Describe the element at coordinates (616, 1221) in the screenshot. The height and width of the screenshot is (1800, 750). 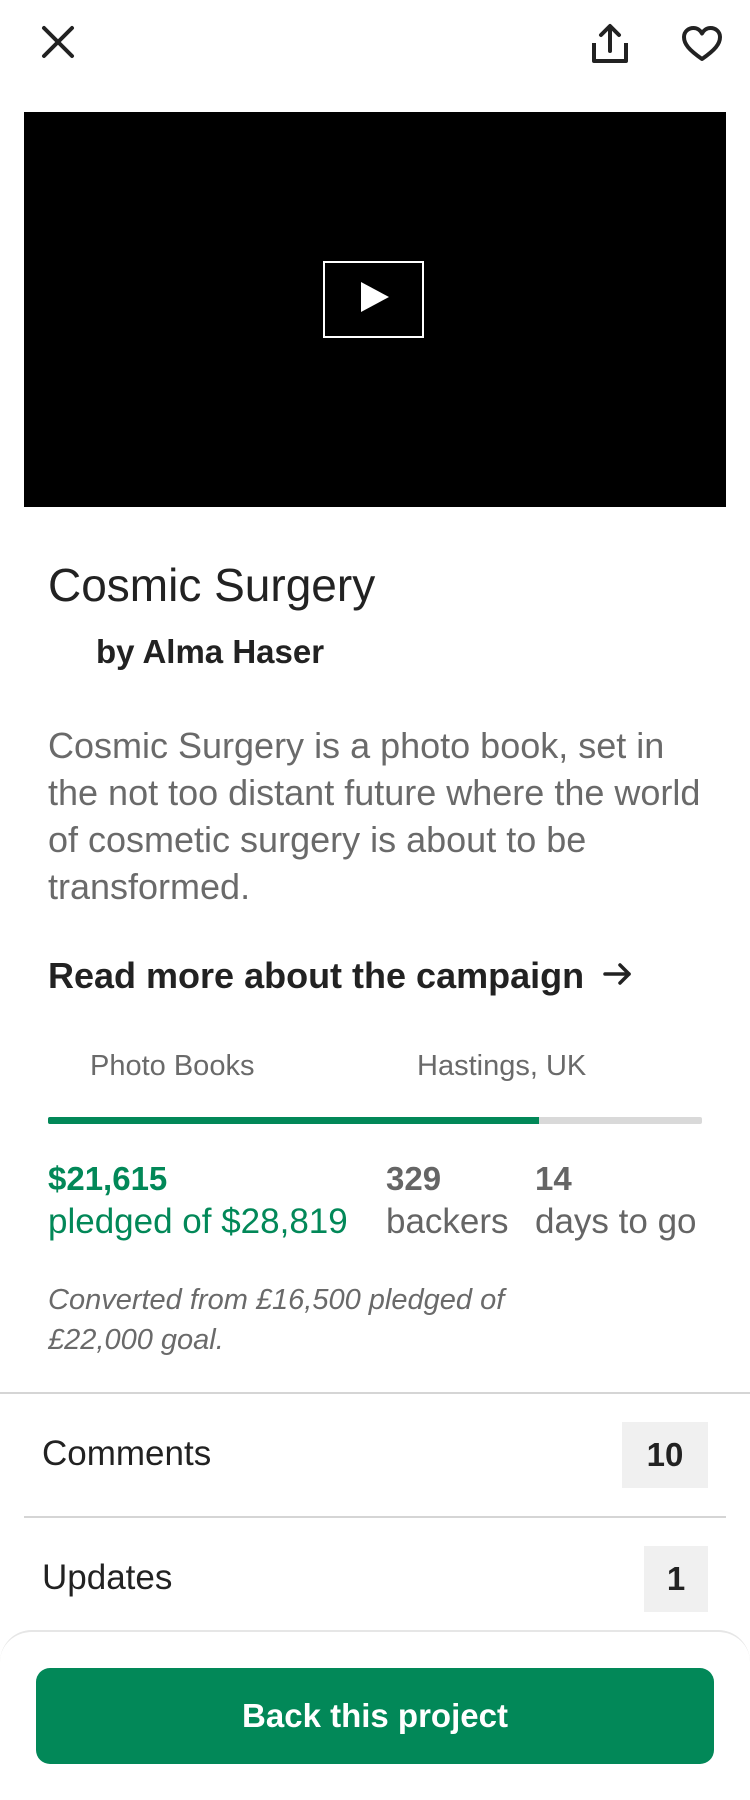
I see `days-to-go-label: days to go` at that location.